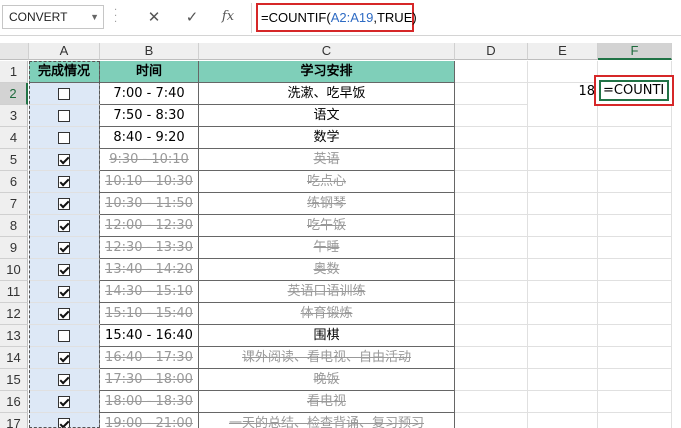  What do you see at coordinates (327, 402) in the screenshot?
I see `schedule-cell: 看电视` at bounding box center [327, 402].